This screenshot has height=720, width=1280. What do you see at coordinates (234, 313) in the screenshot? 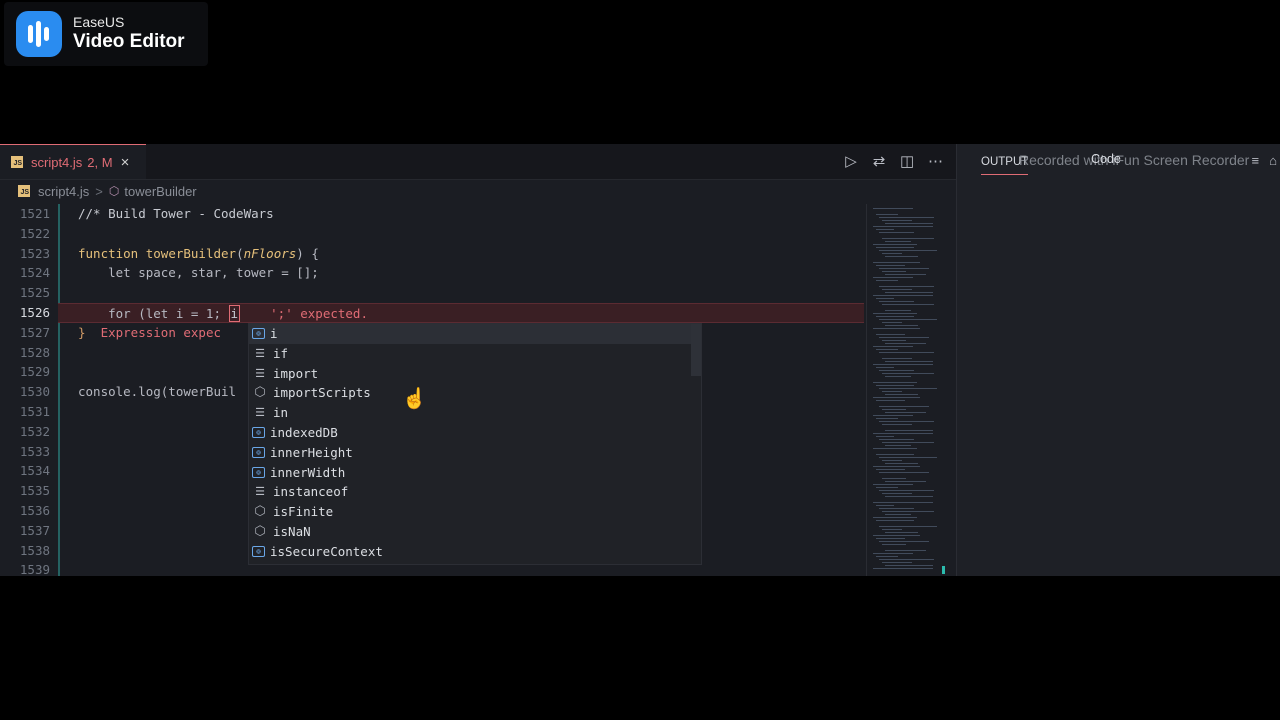
I see `text-cursor: i` at bounding box center [234, 313].